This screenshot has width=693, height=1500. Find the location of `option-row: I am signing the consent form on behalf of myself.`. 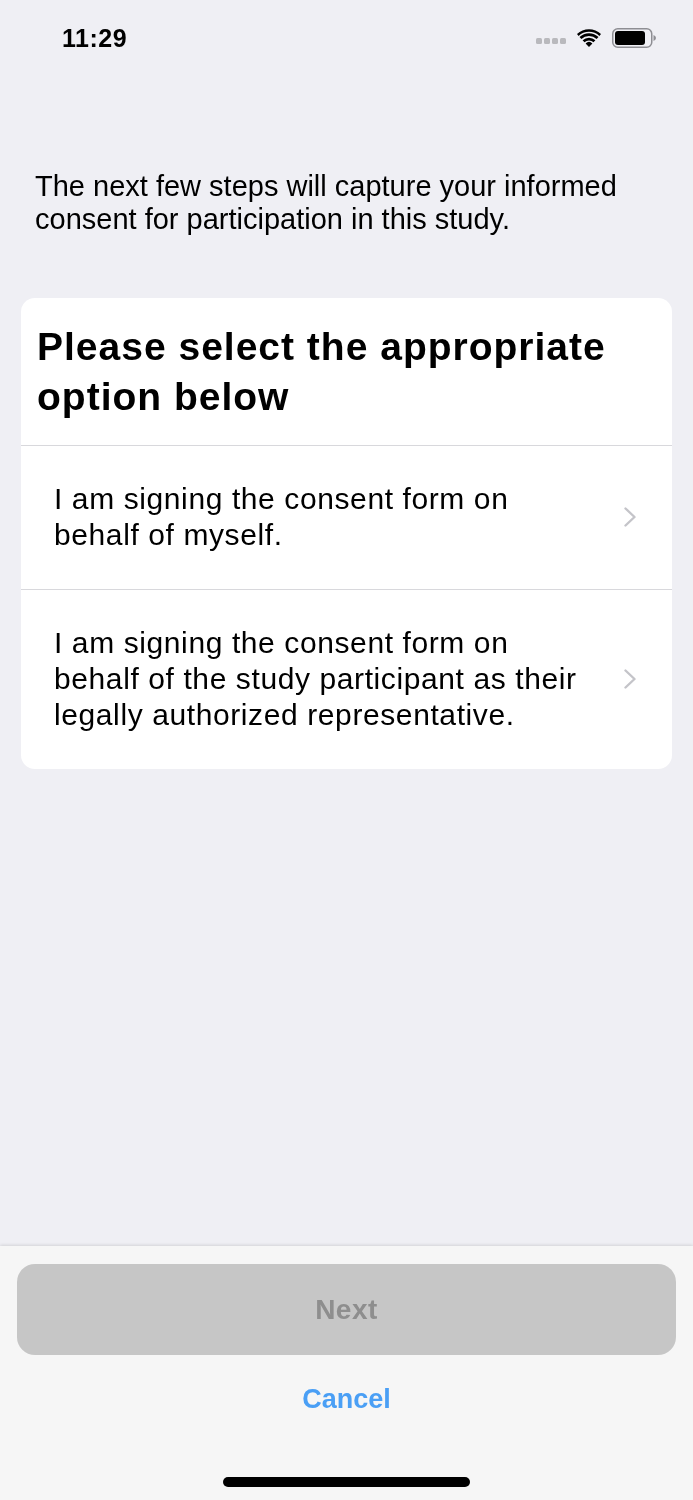

option-row: I am signing the consent form on behalf of myself. is located at coordinates (346, 517).